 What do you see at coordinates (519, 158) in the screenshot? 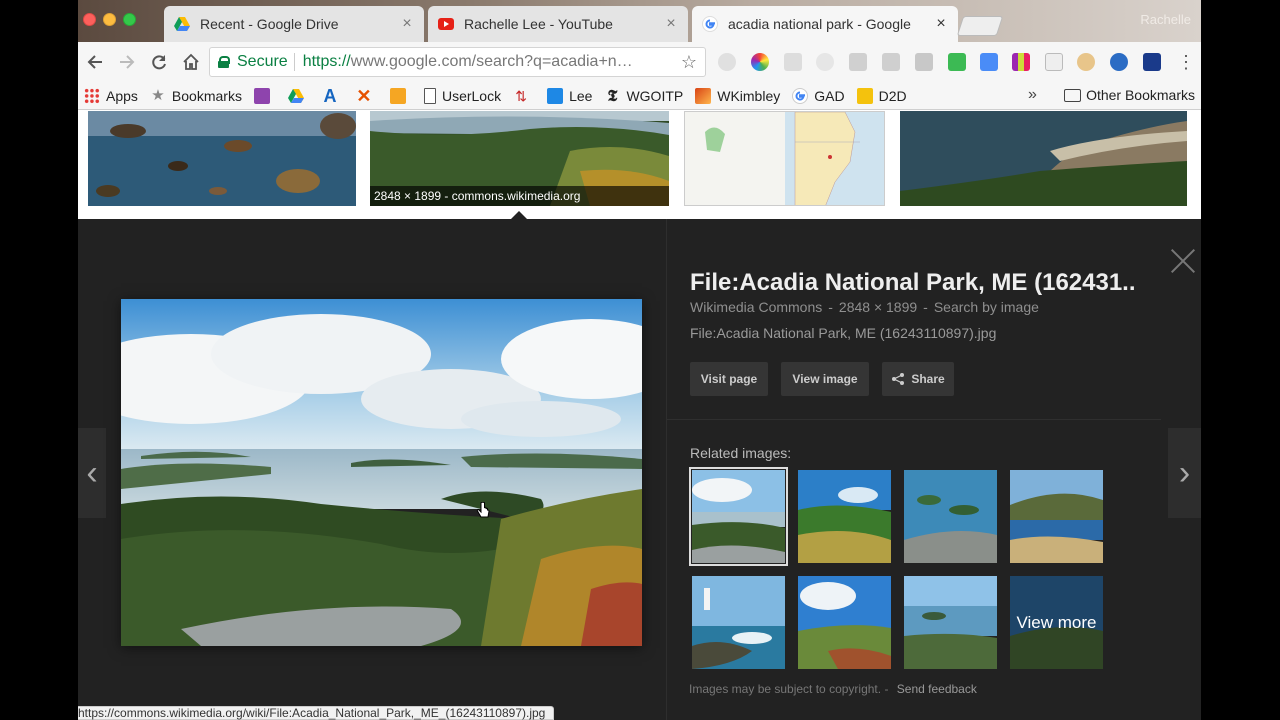
I see `result-thumb-selected: 2848 × 1899 - commons.wikimedia.org` at bounding box center [519, 158].